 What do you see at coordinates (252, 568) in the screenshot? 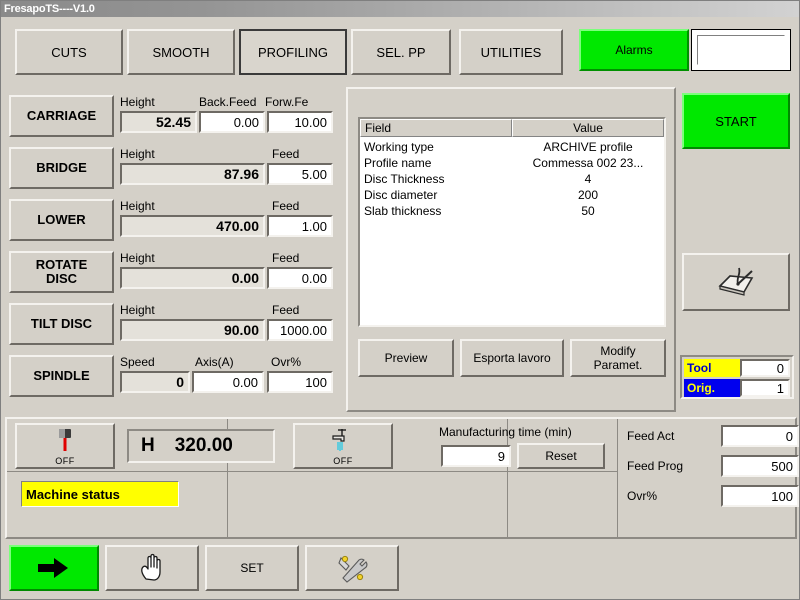
I see `set-button: SET` at bounding box center [252, 568].